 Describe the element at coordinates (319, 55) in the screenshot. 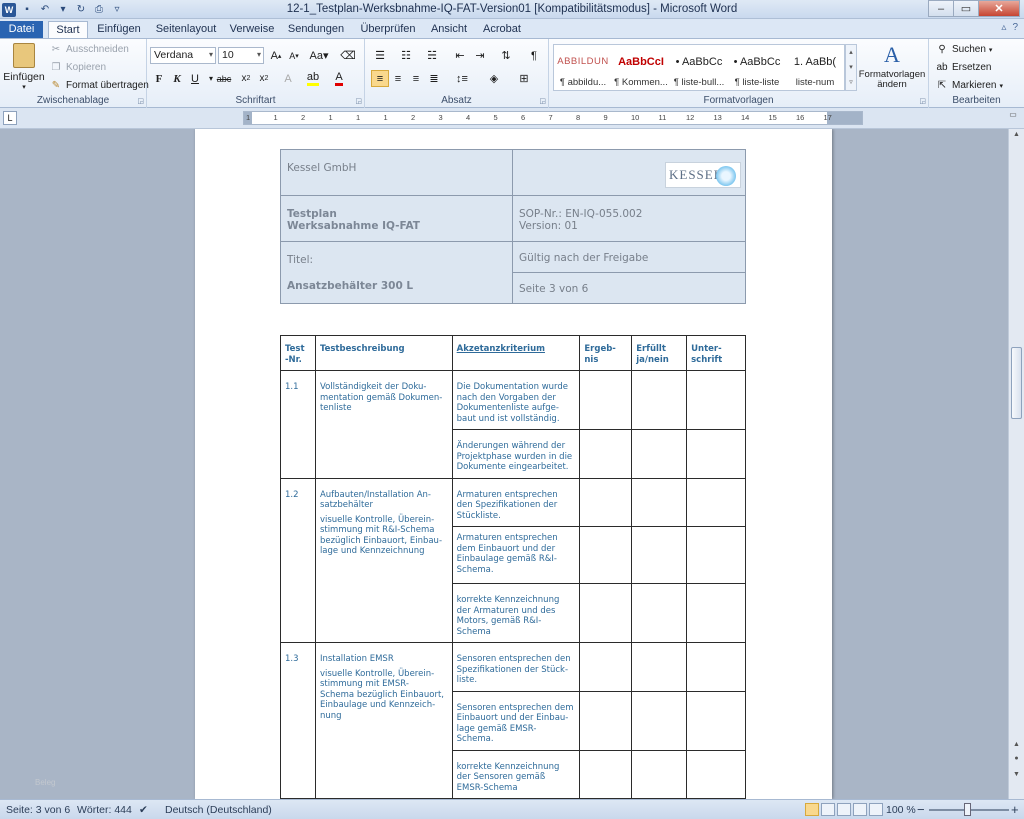

I see `change-case-button: Aa▾` at that location.